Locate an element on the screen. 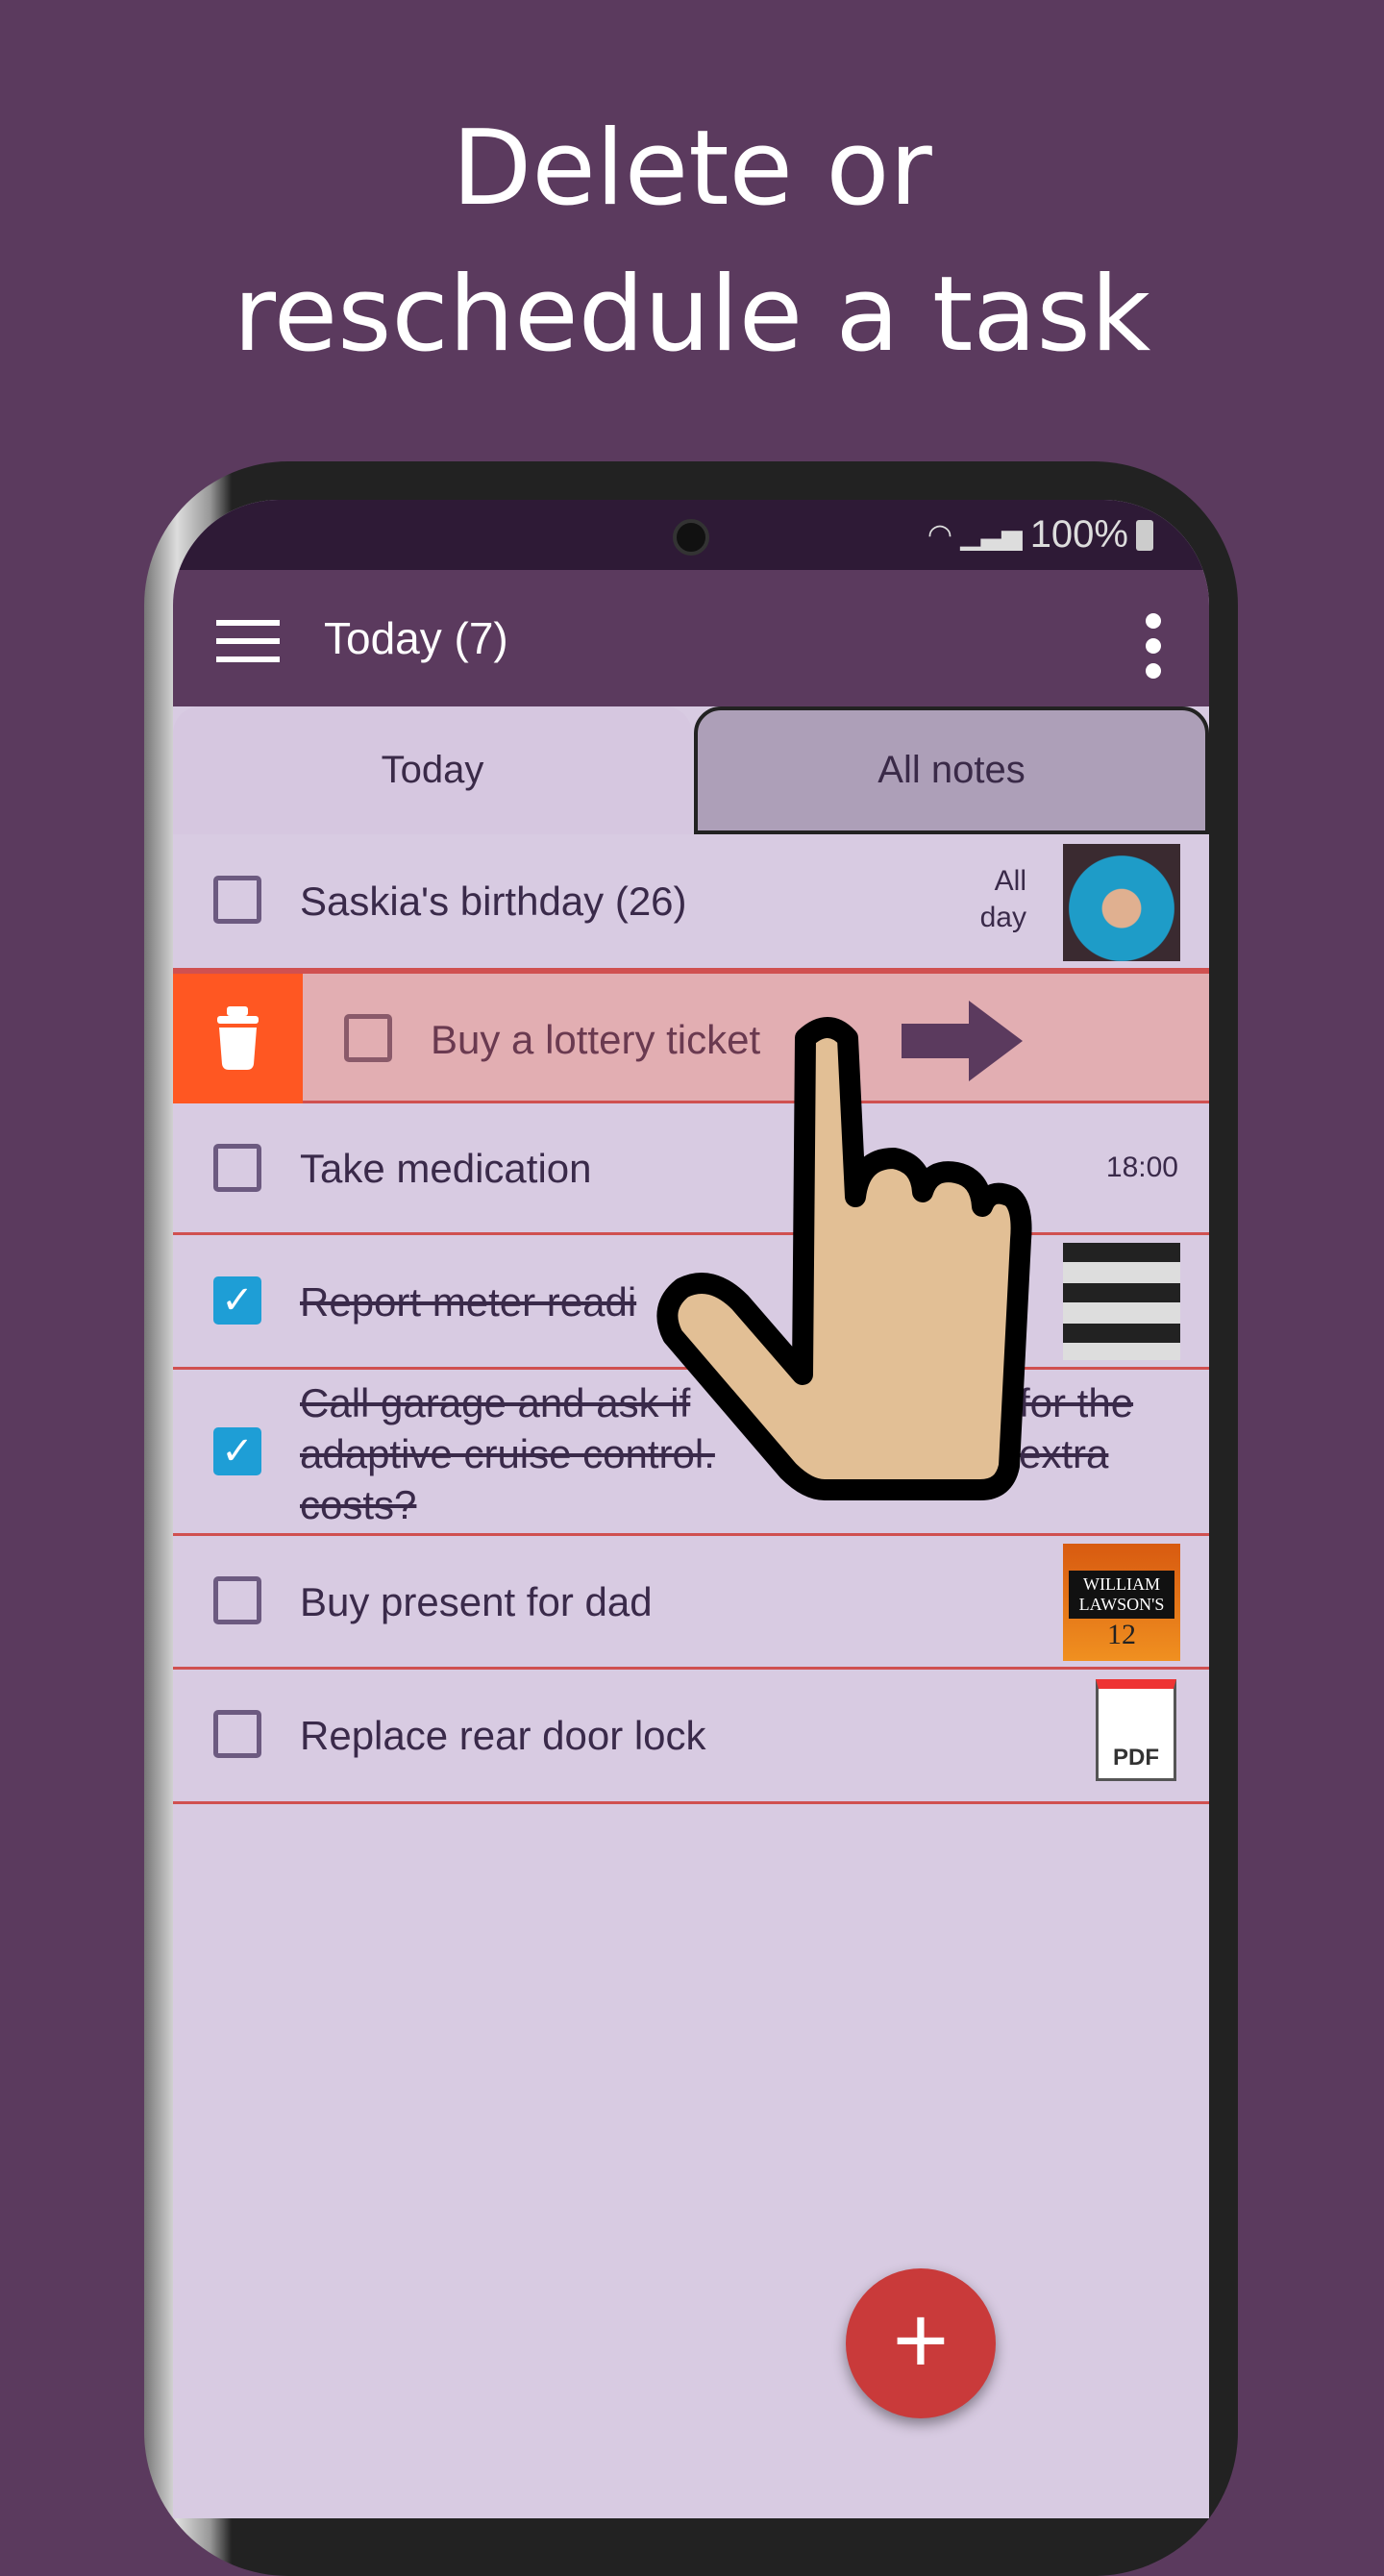 This screenshot has height=2576, width=1384. task-row-swiping: Buy a lottery ticket is located at coordinates (691, 1037).